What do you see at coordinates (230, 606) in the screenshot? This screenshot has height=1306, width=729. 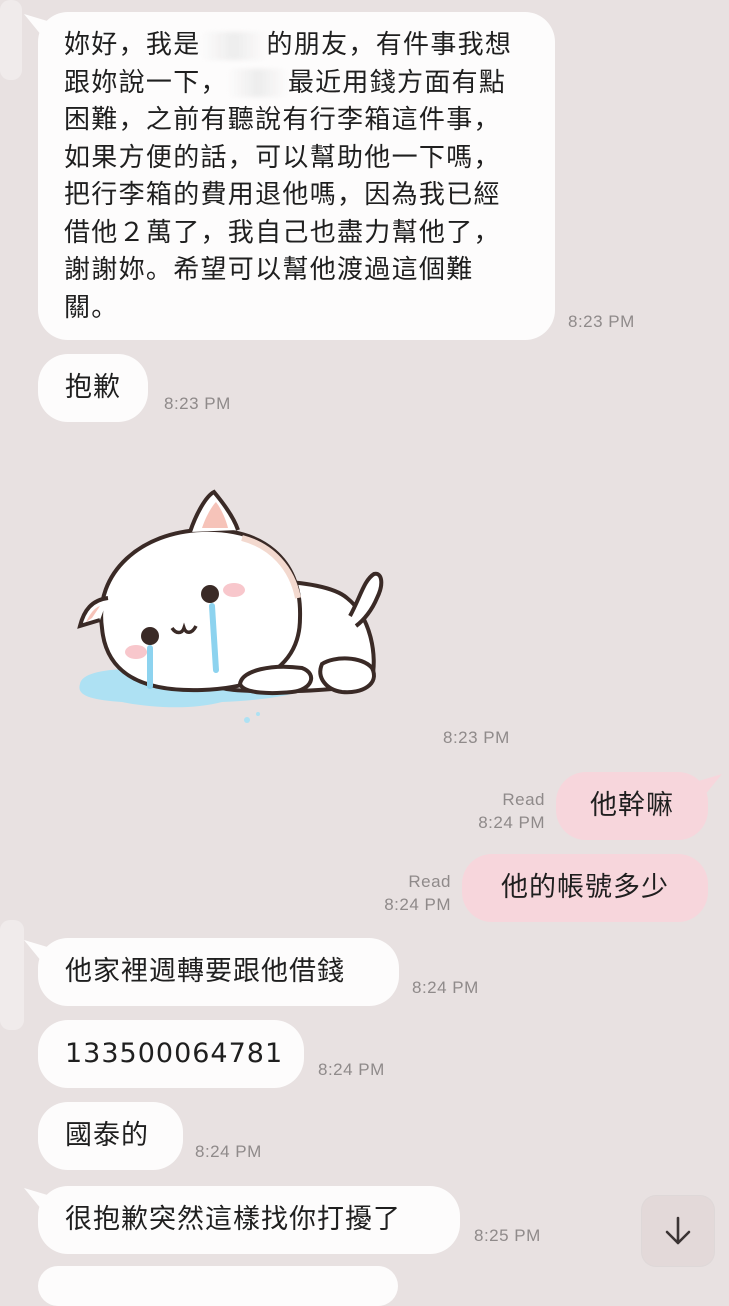 I see `crying-cat-icon` at bounding box center [230, 606].